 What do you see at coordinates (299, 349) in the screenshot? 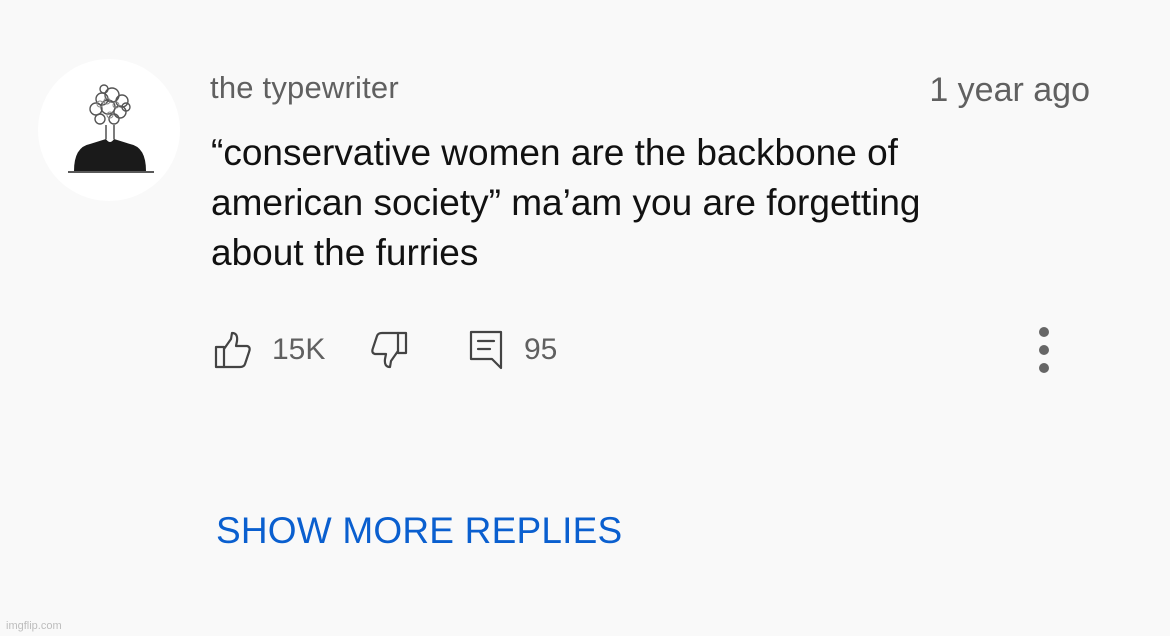
I see `like-count: 15K` at bounding box center [299, 349].